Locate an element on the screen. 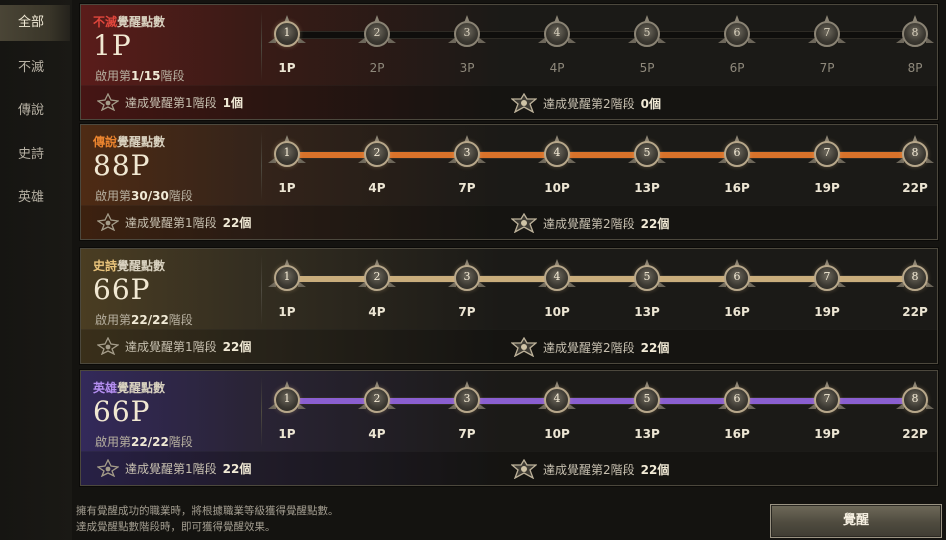 This screenshot has width=946, height=540. tab-hero: 英雄 is located at coordinates (35, 198).